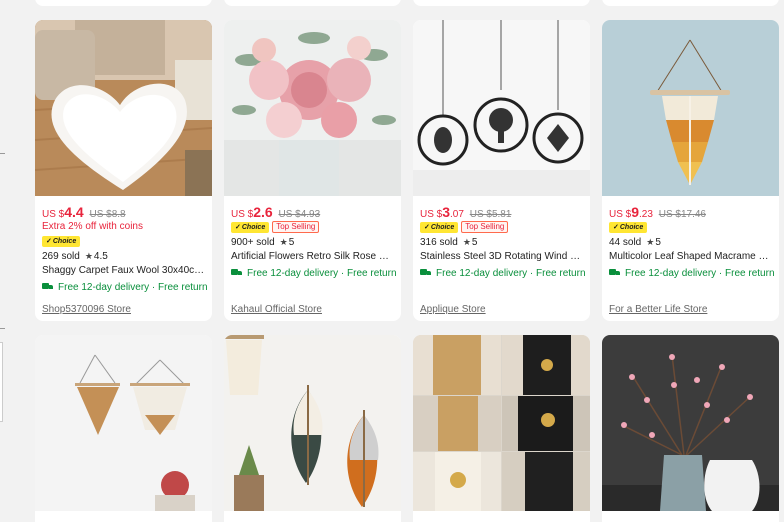 Image resolution: width=784 pixels, height=522 pixels. I want to click on price: US $2.6 US $4.93, so click(276, 212).